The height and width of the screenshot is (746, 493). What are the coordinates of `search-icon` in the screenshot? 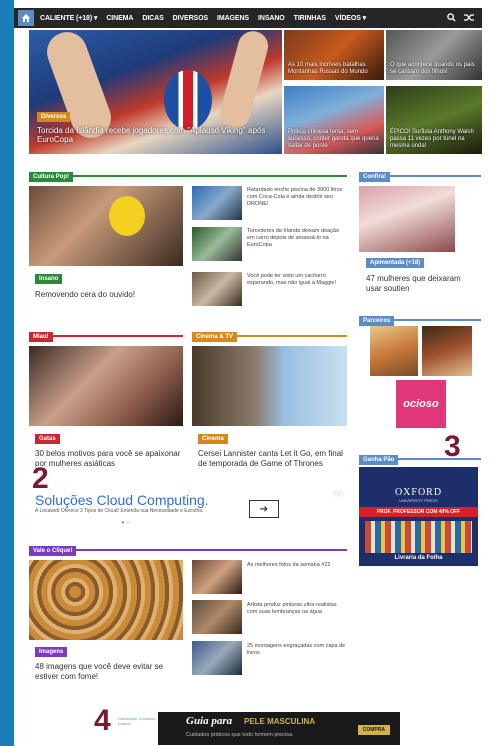 It's located at (451, 18).